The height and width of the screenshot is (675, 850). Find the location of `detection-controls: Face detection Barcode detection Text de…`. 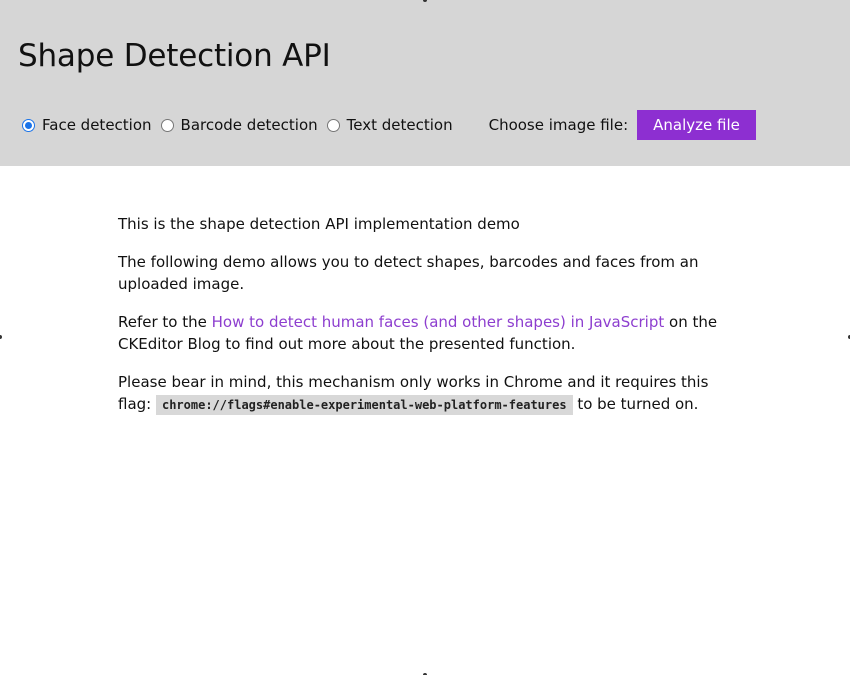

detection-controls: Face detection Barcode detection Text de… is located at coordinates (389, 125).